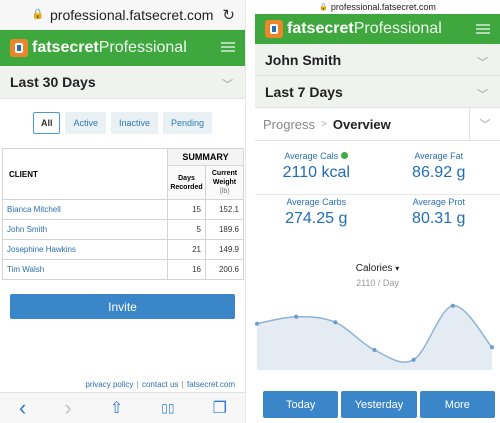 The image size is (500, 423). Describe the element at coordinates (397, 268) in the screenshot. I see `caret-down-icon: ▾` at that location.